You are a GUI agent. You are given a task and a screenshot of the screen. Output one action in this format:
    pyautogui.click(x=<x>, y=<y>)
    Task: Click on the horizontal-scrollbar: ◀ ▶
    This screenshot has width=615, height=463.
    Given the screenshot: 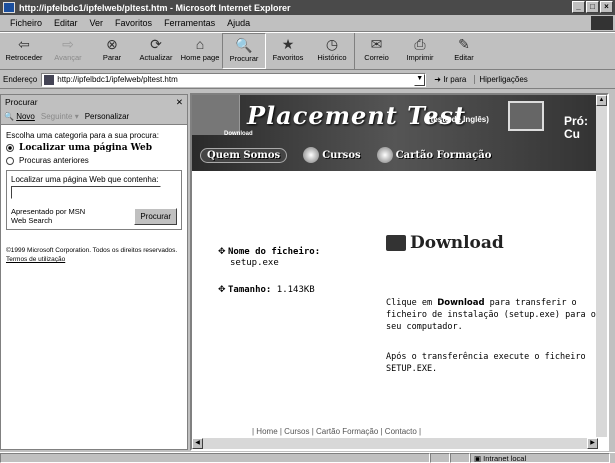 What is the action you would take?
    pyautogui.click(x=395, y=443)
    